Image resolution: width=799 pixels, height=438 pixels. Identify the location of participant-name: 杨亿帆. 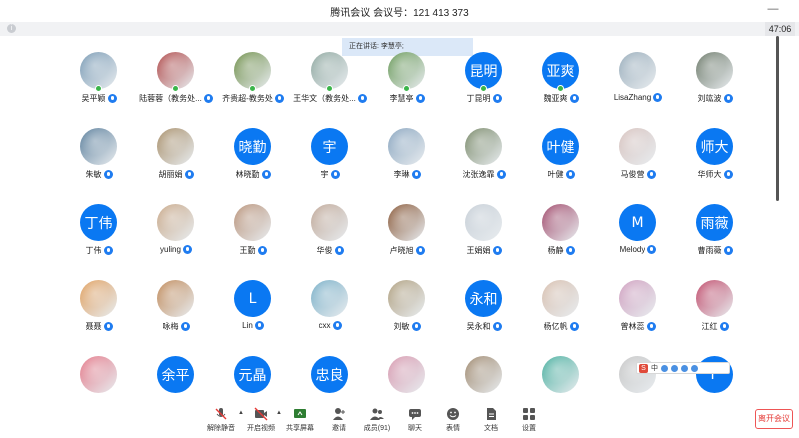
(561, 326).